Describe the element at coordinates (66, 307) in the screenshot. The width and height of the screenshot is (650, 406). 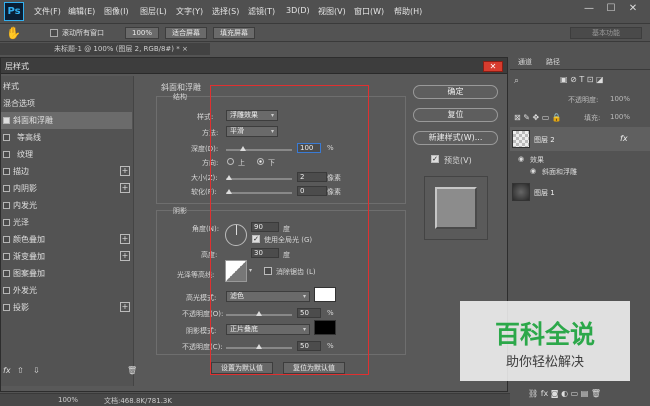
I see `style-item: 投影 +` at that location.